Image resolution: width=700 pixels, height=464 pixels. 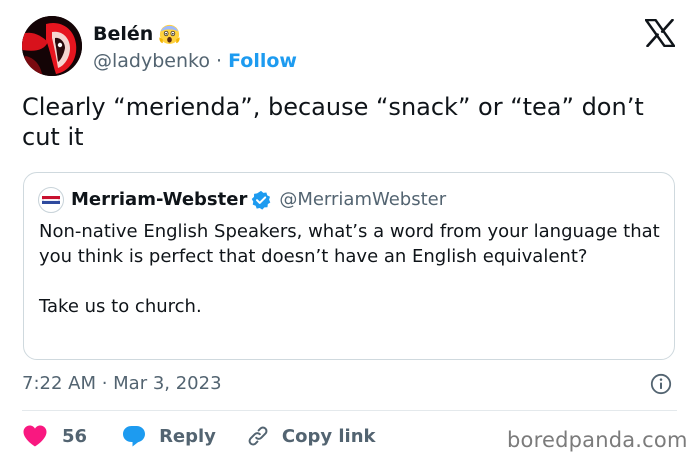 I want to click on heart-icon, so click(x=35, y=436).